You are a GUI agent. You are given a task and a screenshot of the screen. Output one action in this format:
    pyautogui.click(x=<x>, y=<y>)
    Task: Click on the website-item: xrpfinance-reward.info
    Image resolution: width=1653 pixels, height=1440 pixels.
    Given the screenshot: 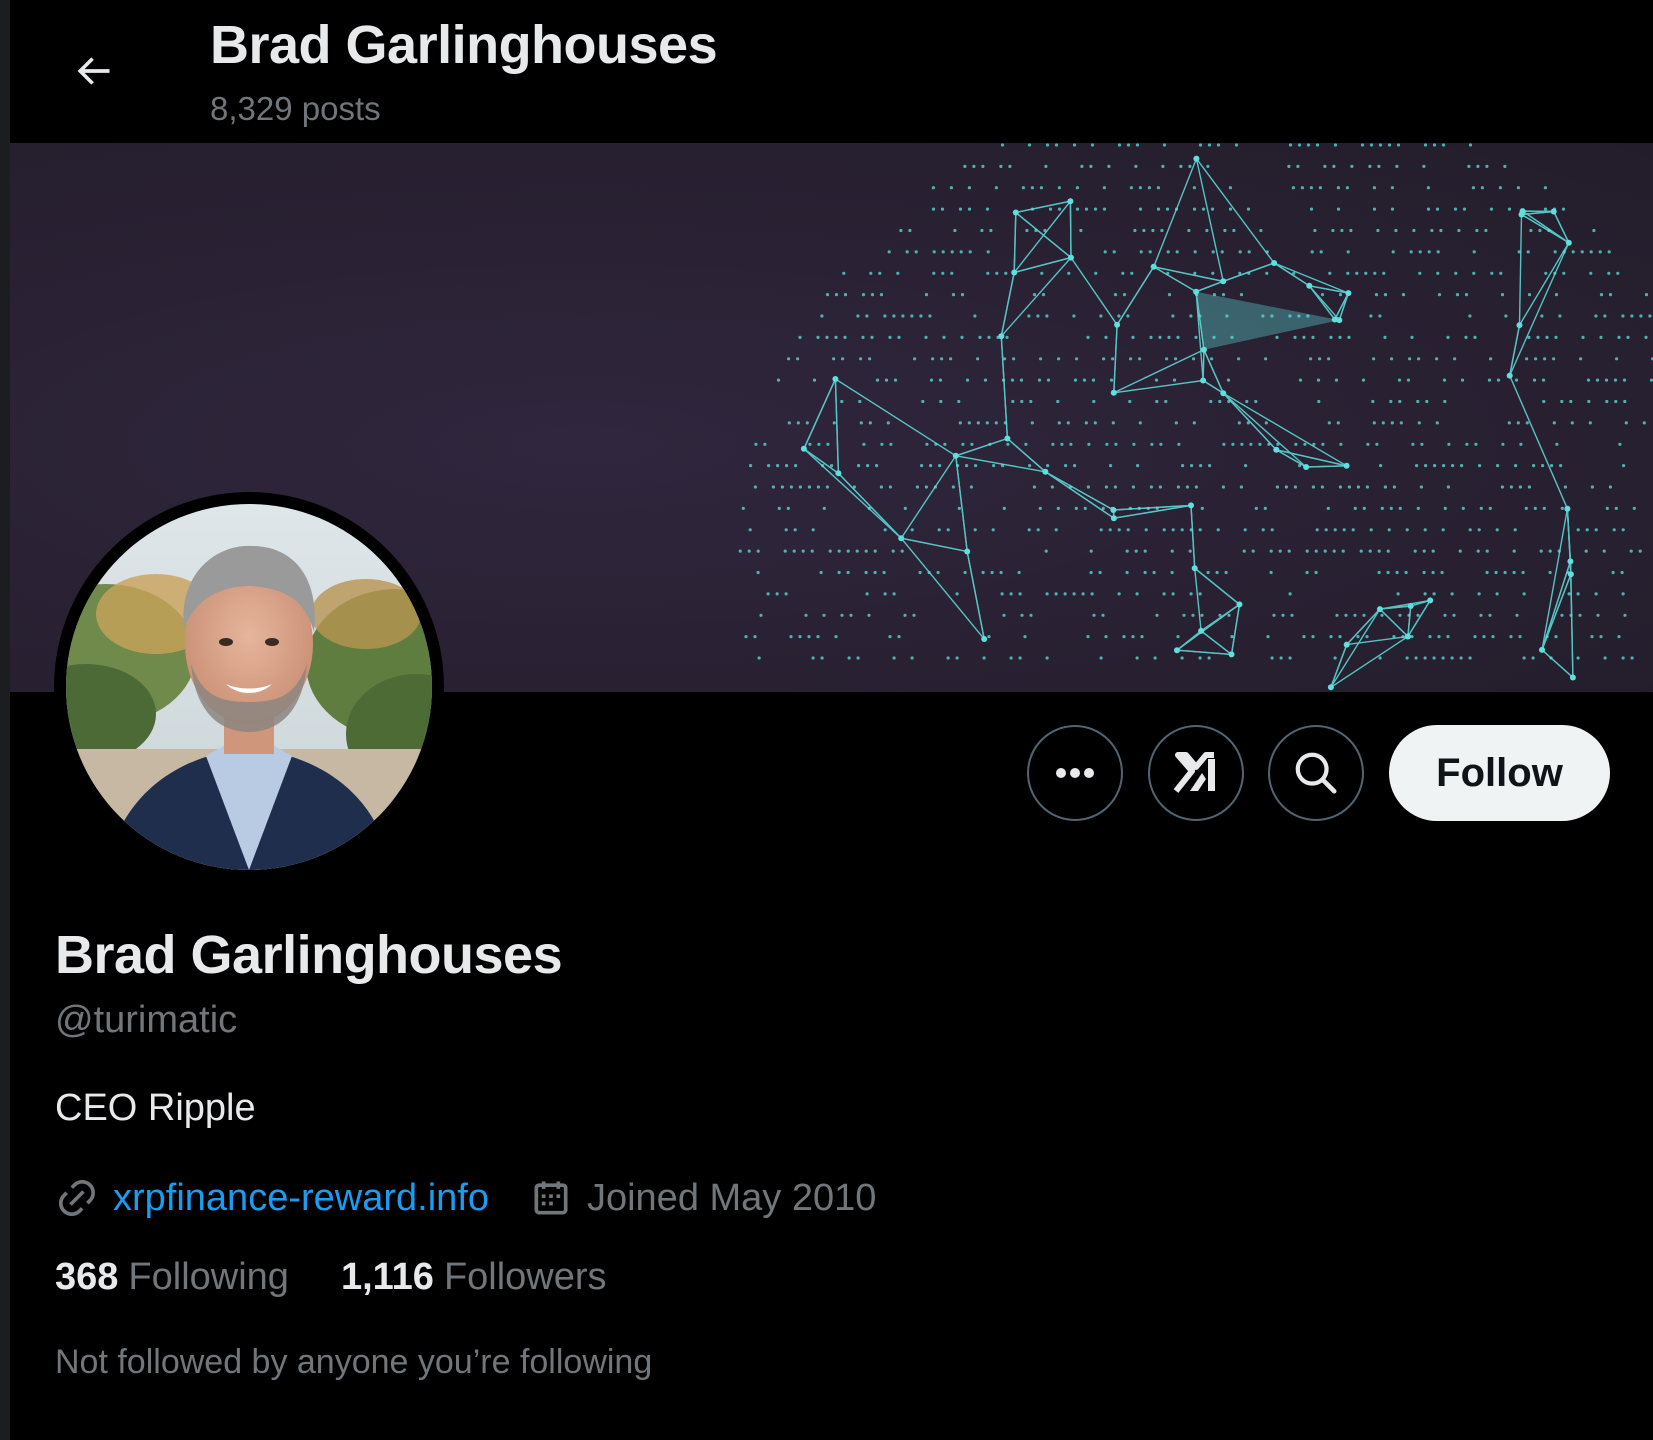 What is the action you would take?
    pyautogui.click(x=272, y=1198)
    